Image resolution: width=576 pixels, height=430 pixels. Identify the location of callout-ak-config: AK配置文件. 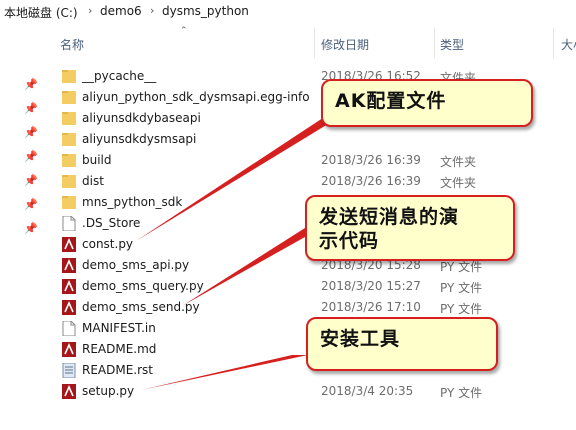
(427, 103).